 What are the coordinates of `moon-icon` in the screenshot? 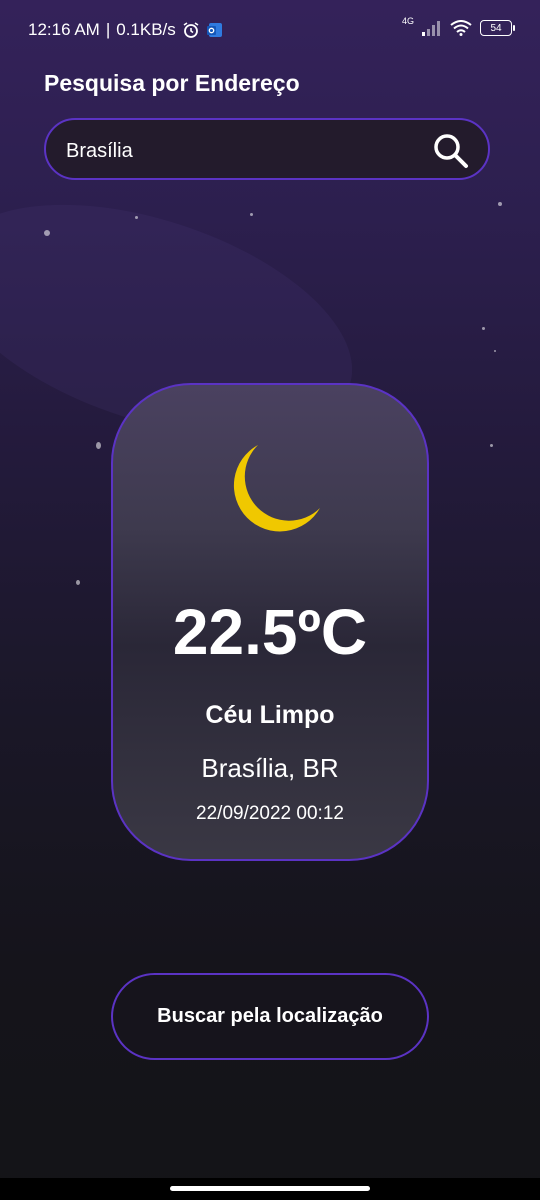 It's located at (276, 488).